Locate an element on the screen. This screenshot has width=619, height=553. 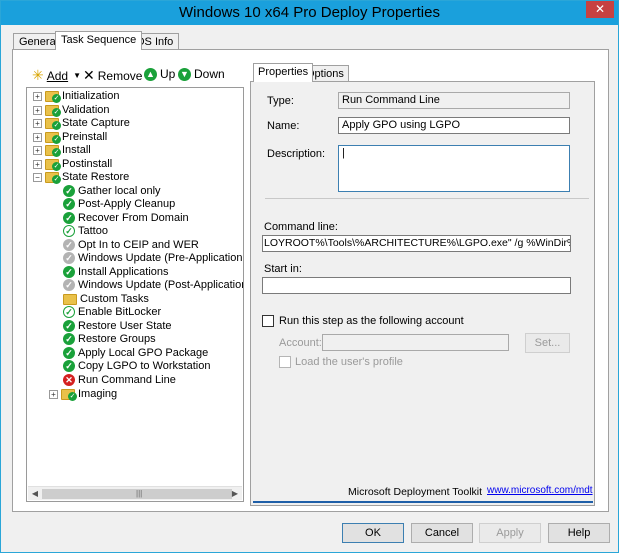
footer-text: Microsoft Deployment Toolkit is located at coordinates (415, 492).